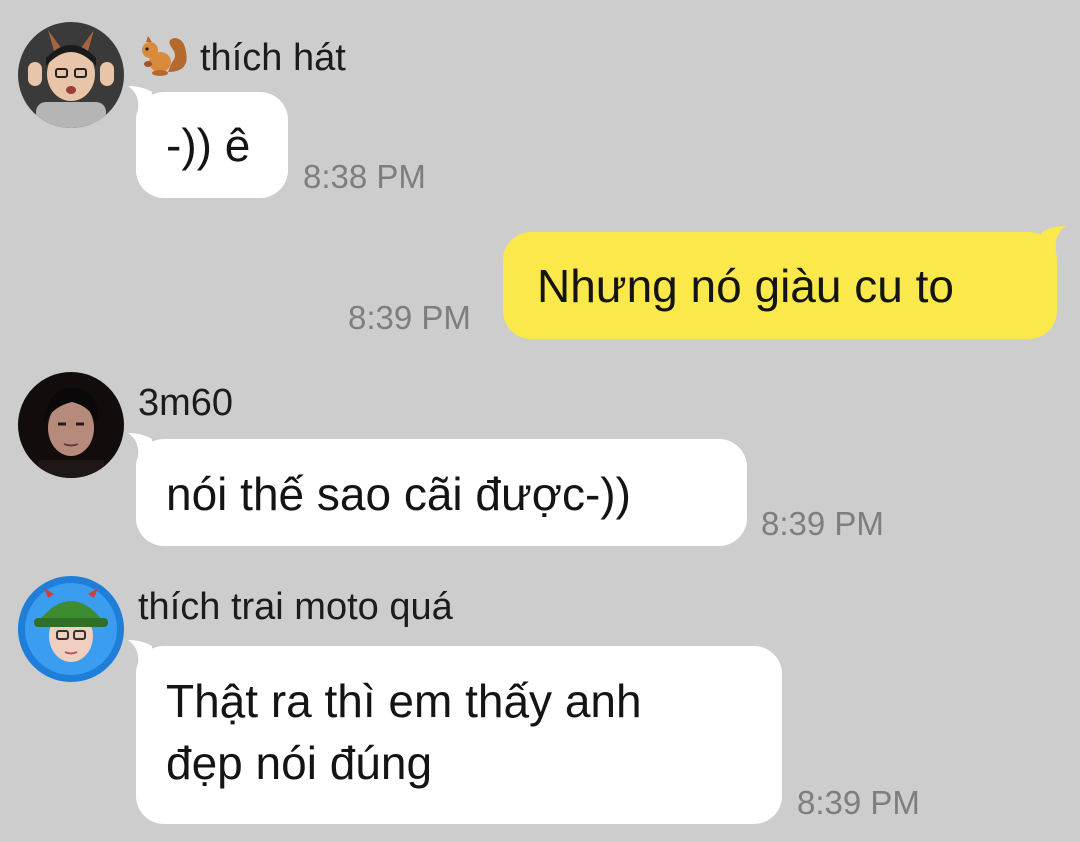 The width and height of the screenshot is (1080, 842). What do you see at coordinates (186, 403) in the screenshot?
I see `sender-name: 3m60` at bounding box center [186, 403].